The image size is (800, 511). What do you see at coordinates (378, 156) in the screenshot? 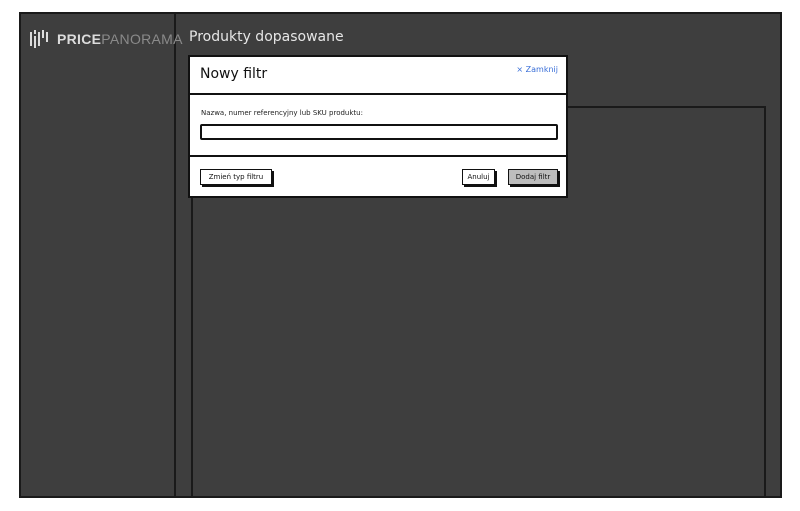
I see `dialog-divider` at bounding box center [378, 156].